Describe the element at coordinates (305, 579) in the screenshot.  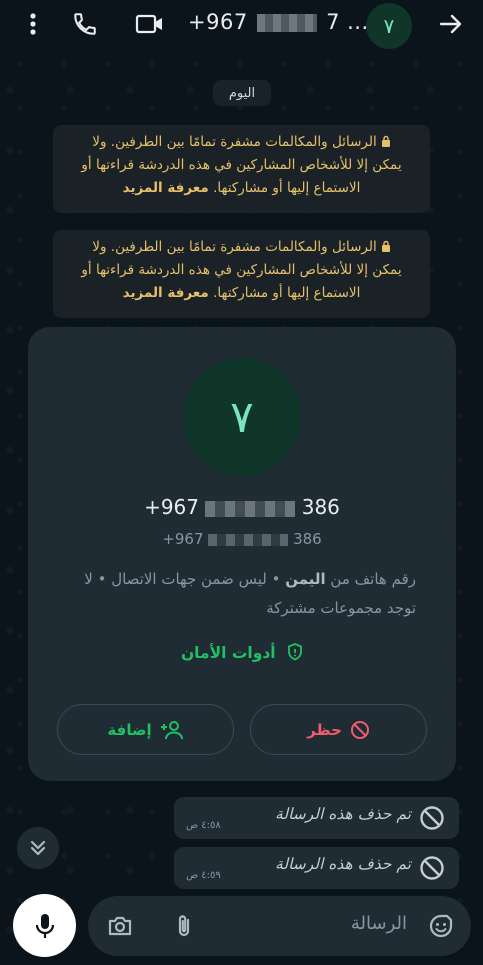
I see `info-country: اليمن` at that location.